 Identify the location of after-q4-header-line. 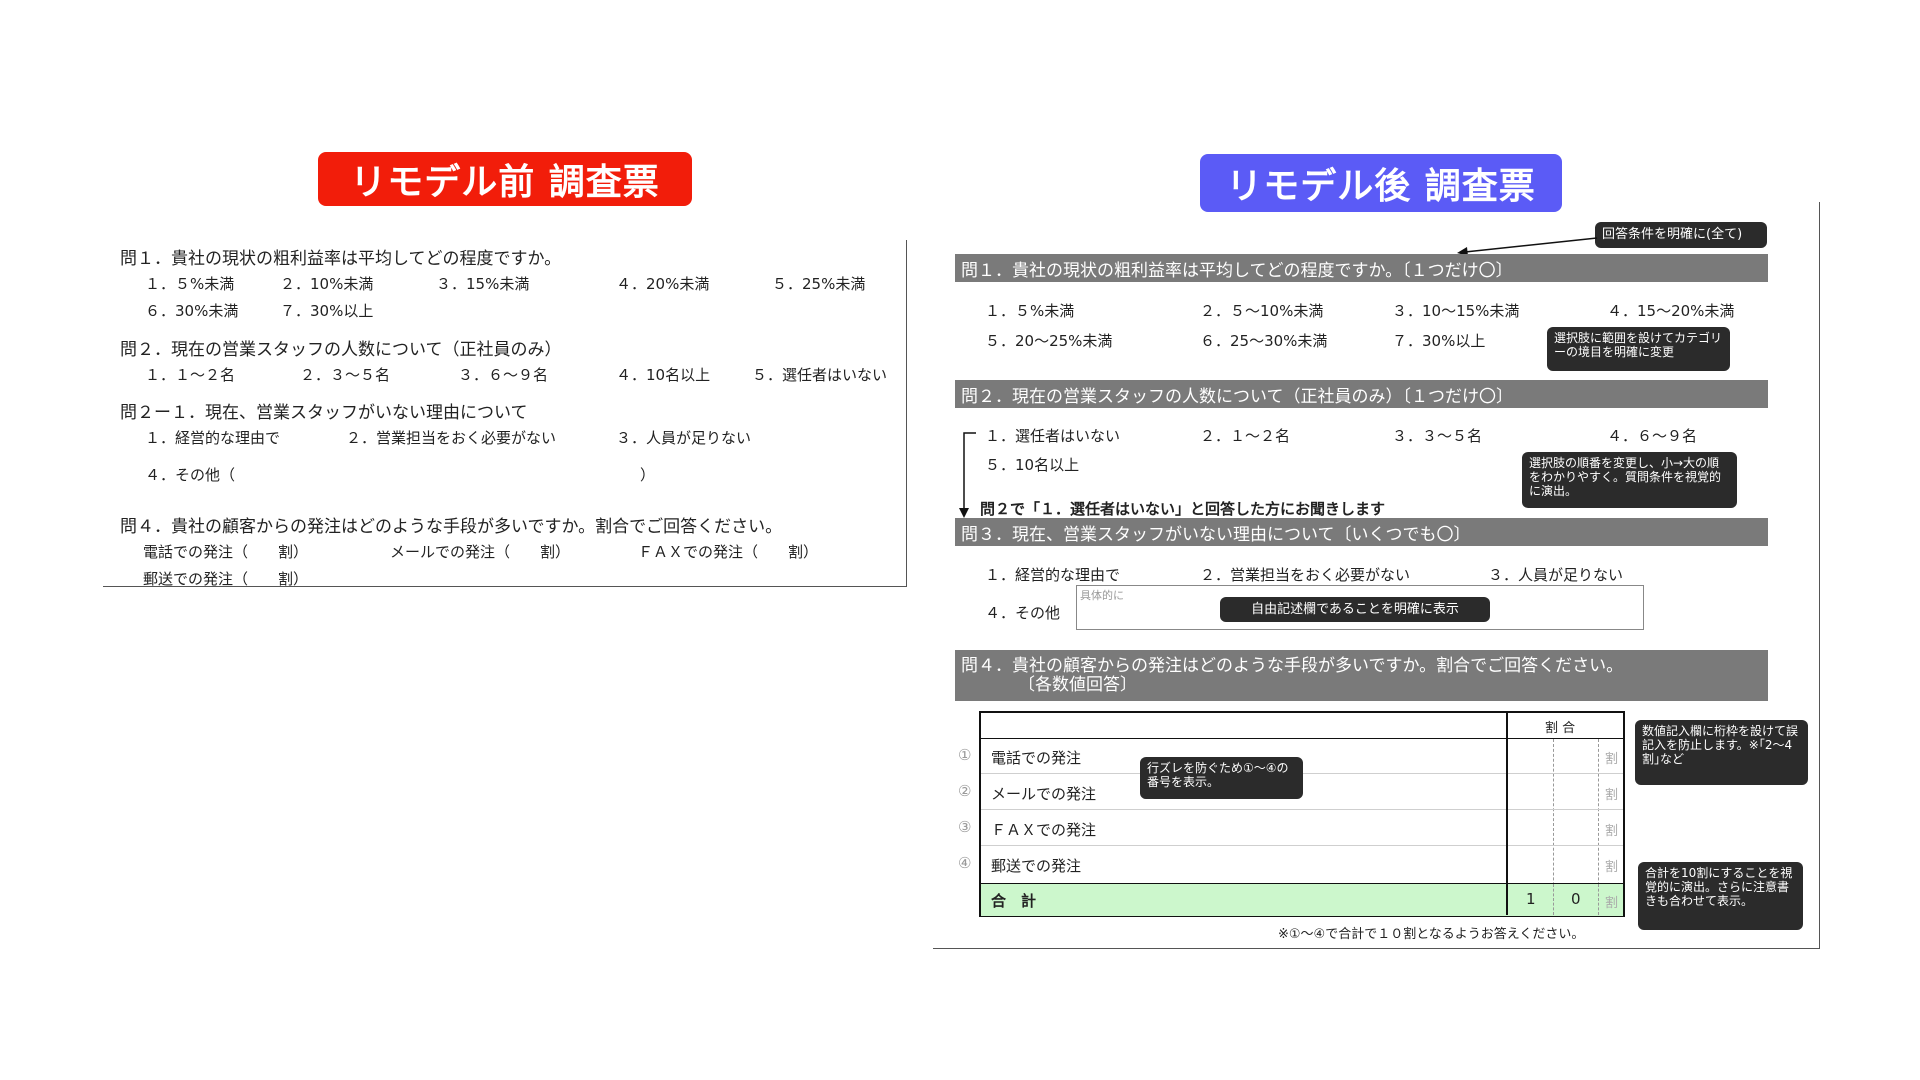
(1302, 738).